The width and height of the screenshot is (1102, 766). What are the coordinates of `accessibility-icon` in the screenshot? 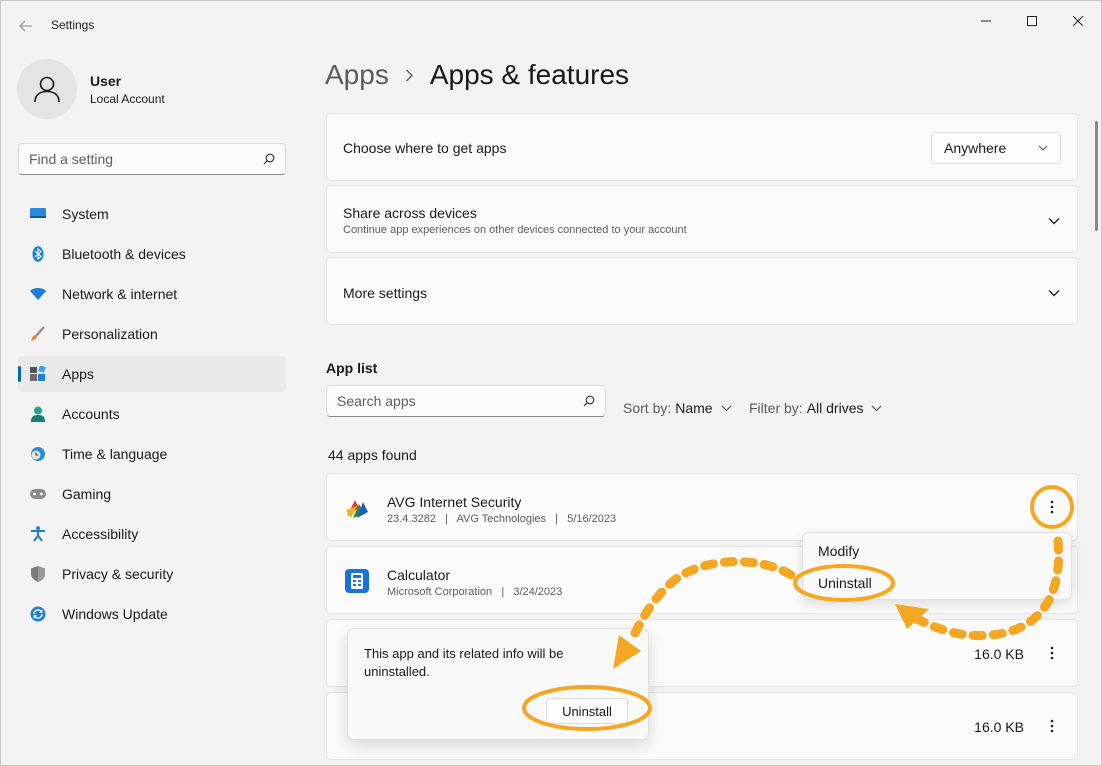 It's located at (38, 534).